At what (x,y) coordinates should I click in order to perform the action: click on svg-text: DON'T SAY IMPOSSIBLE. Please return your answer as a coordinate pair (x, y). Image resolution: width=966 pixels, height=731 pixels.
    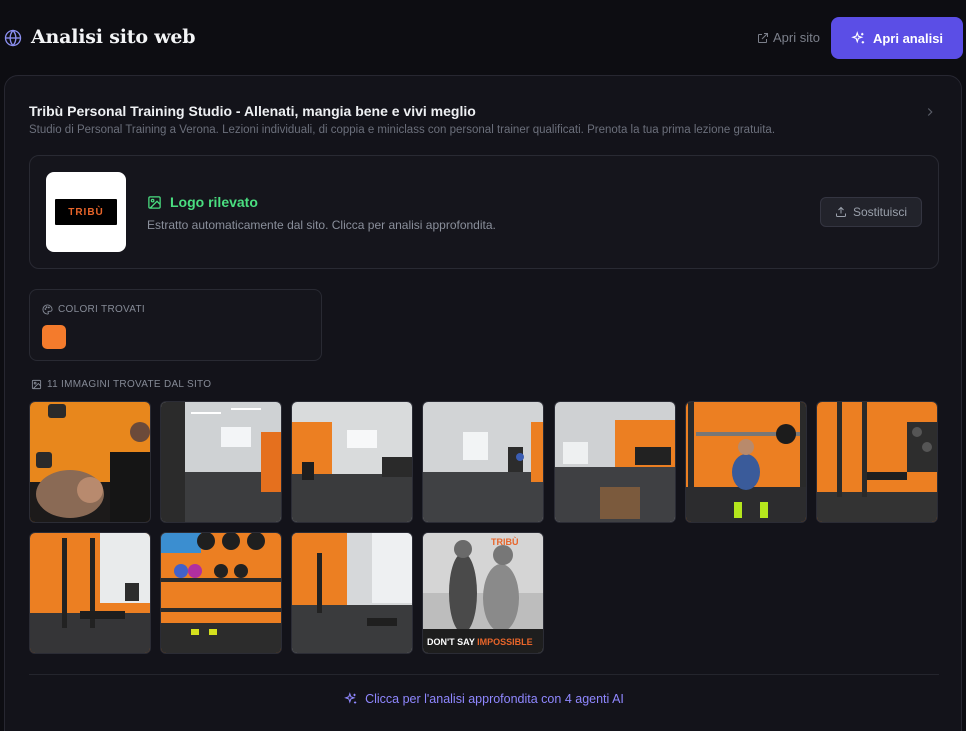
    Looking at the image, I should click on (480, 642).